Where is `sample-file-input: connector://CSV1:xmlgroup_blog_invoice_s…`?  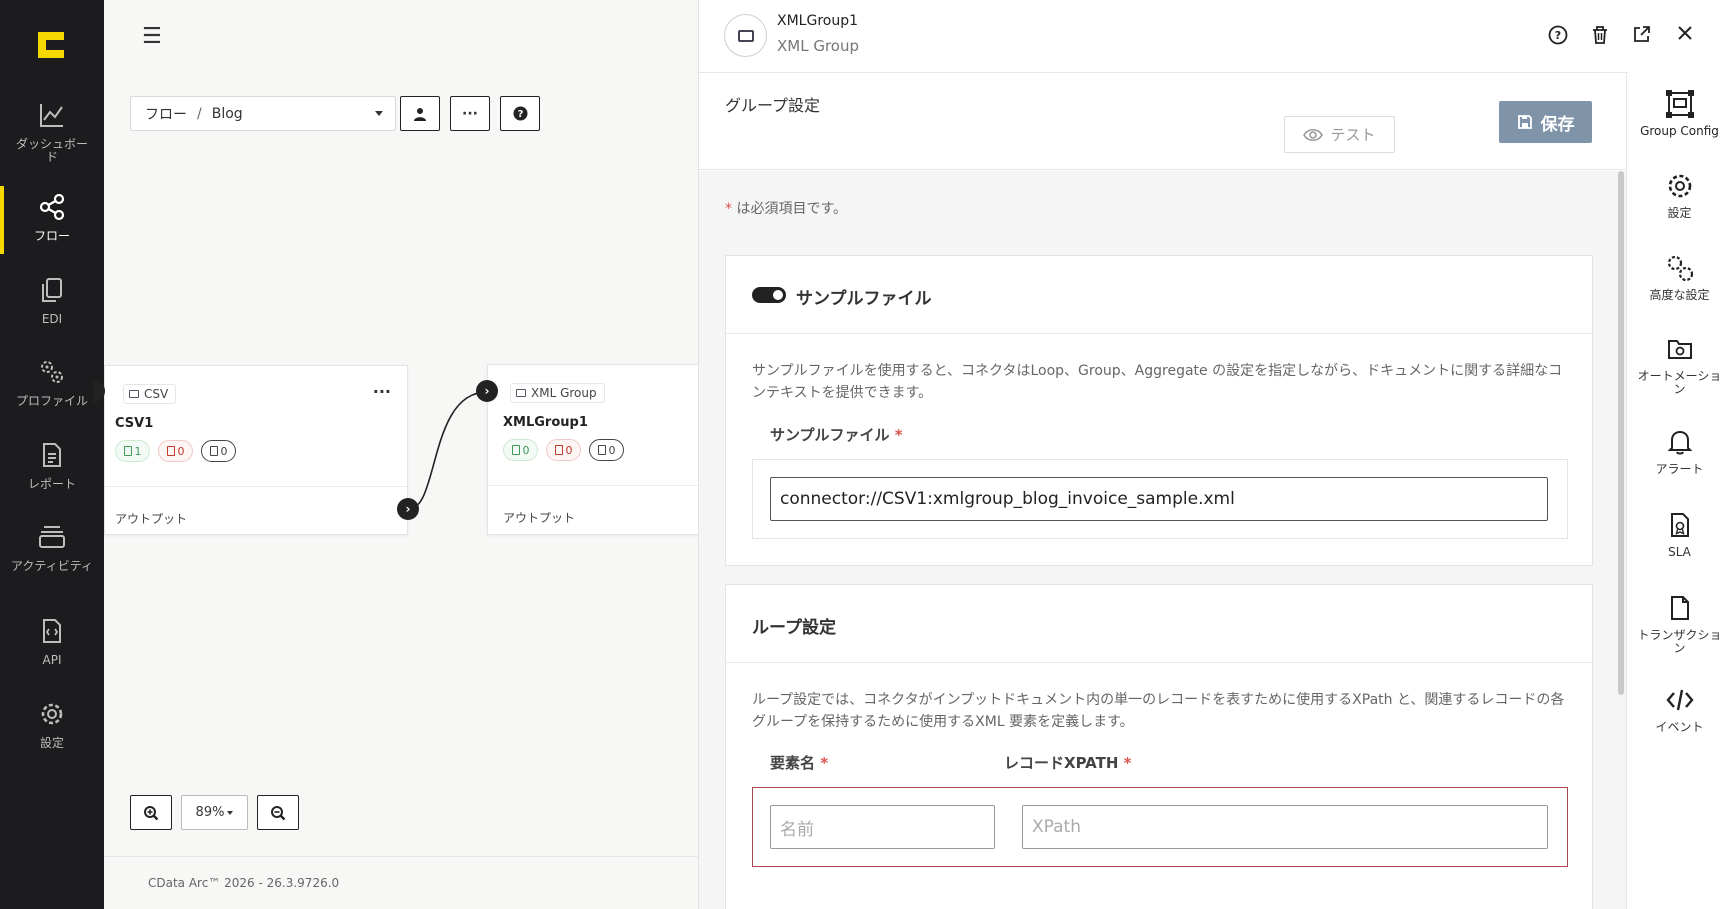
sample-file-input: connector://CSV1:xmlgroup_blog_invoice_s… is located at coordinates (1159, 499).